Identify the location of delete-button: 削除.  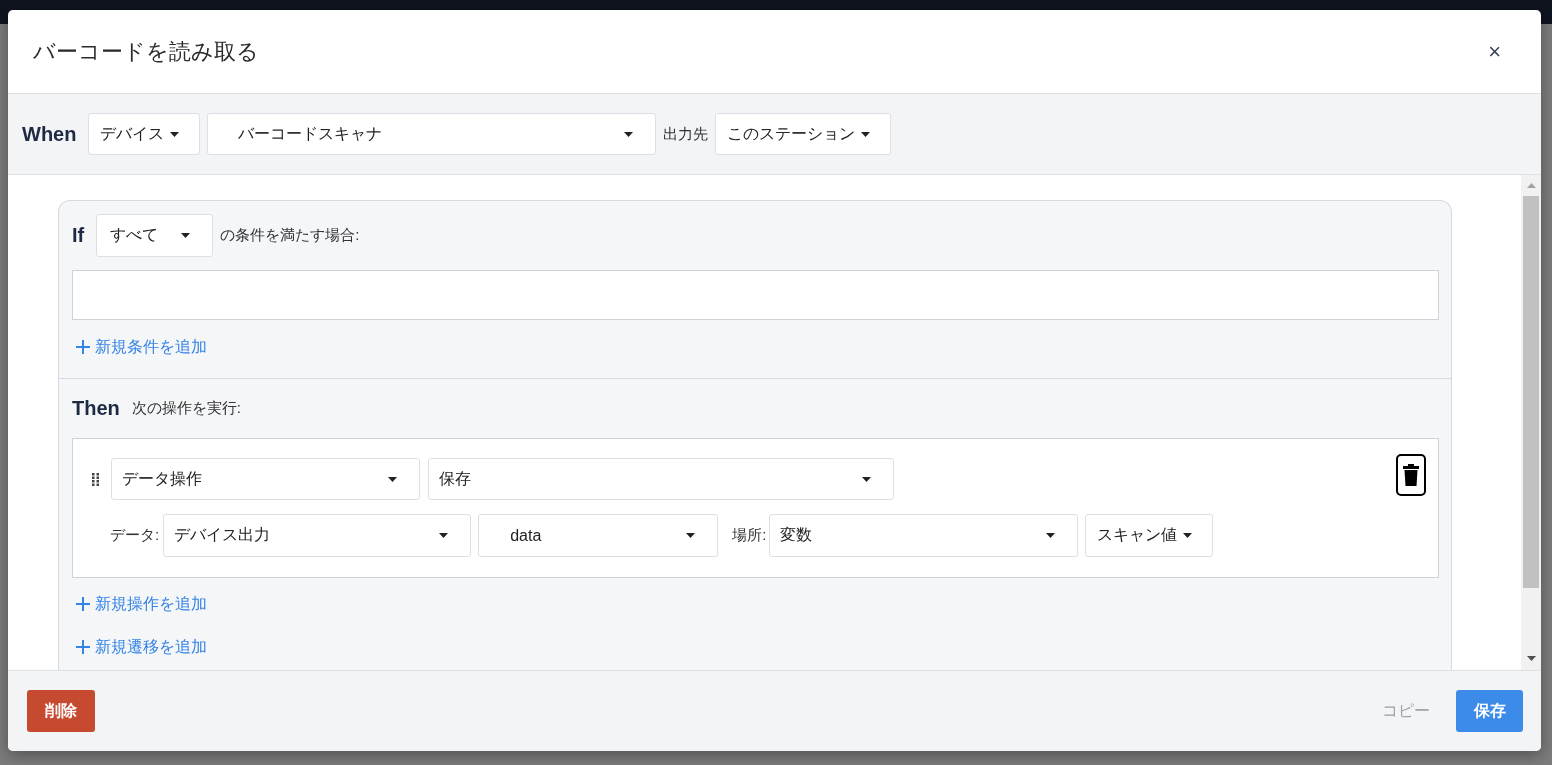
(61, 711).